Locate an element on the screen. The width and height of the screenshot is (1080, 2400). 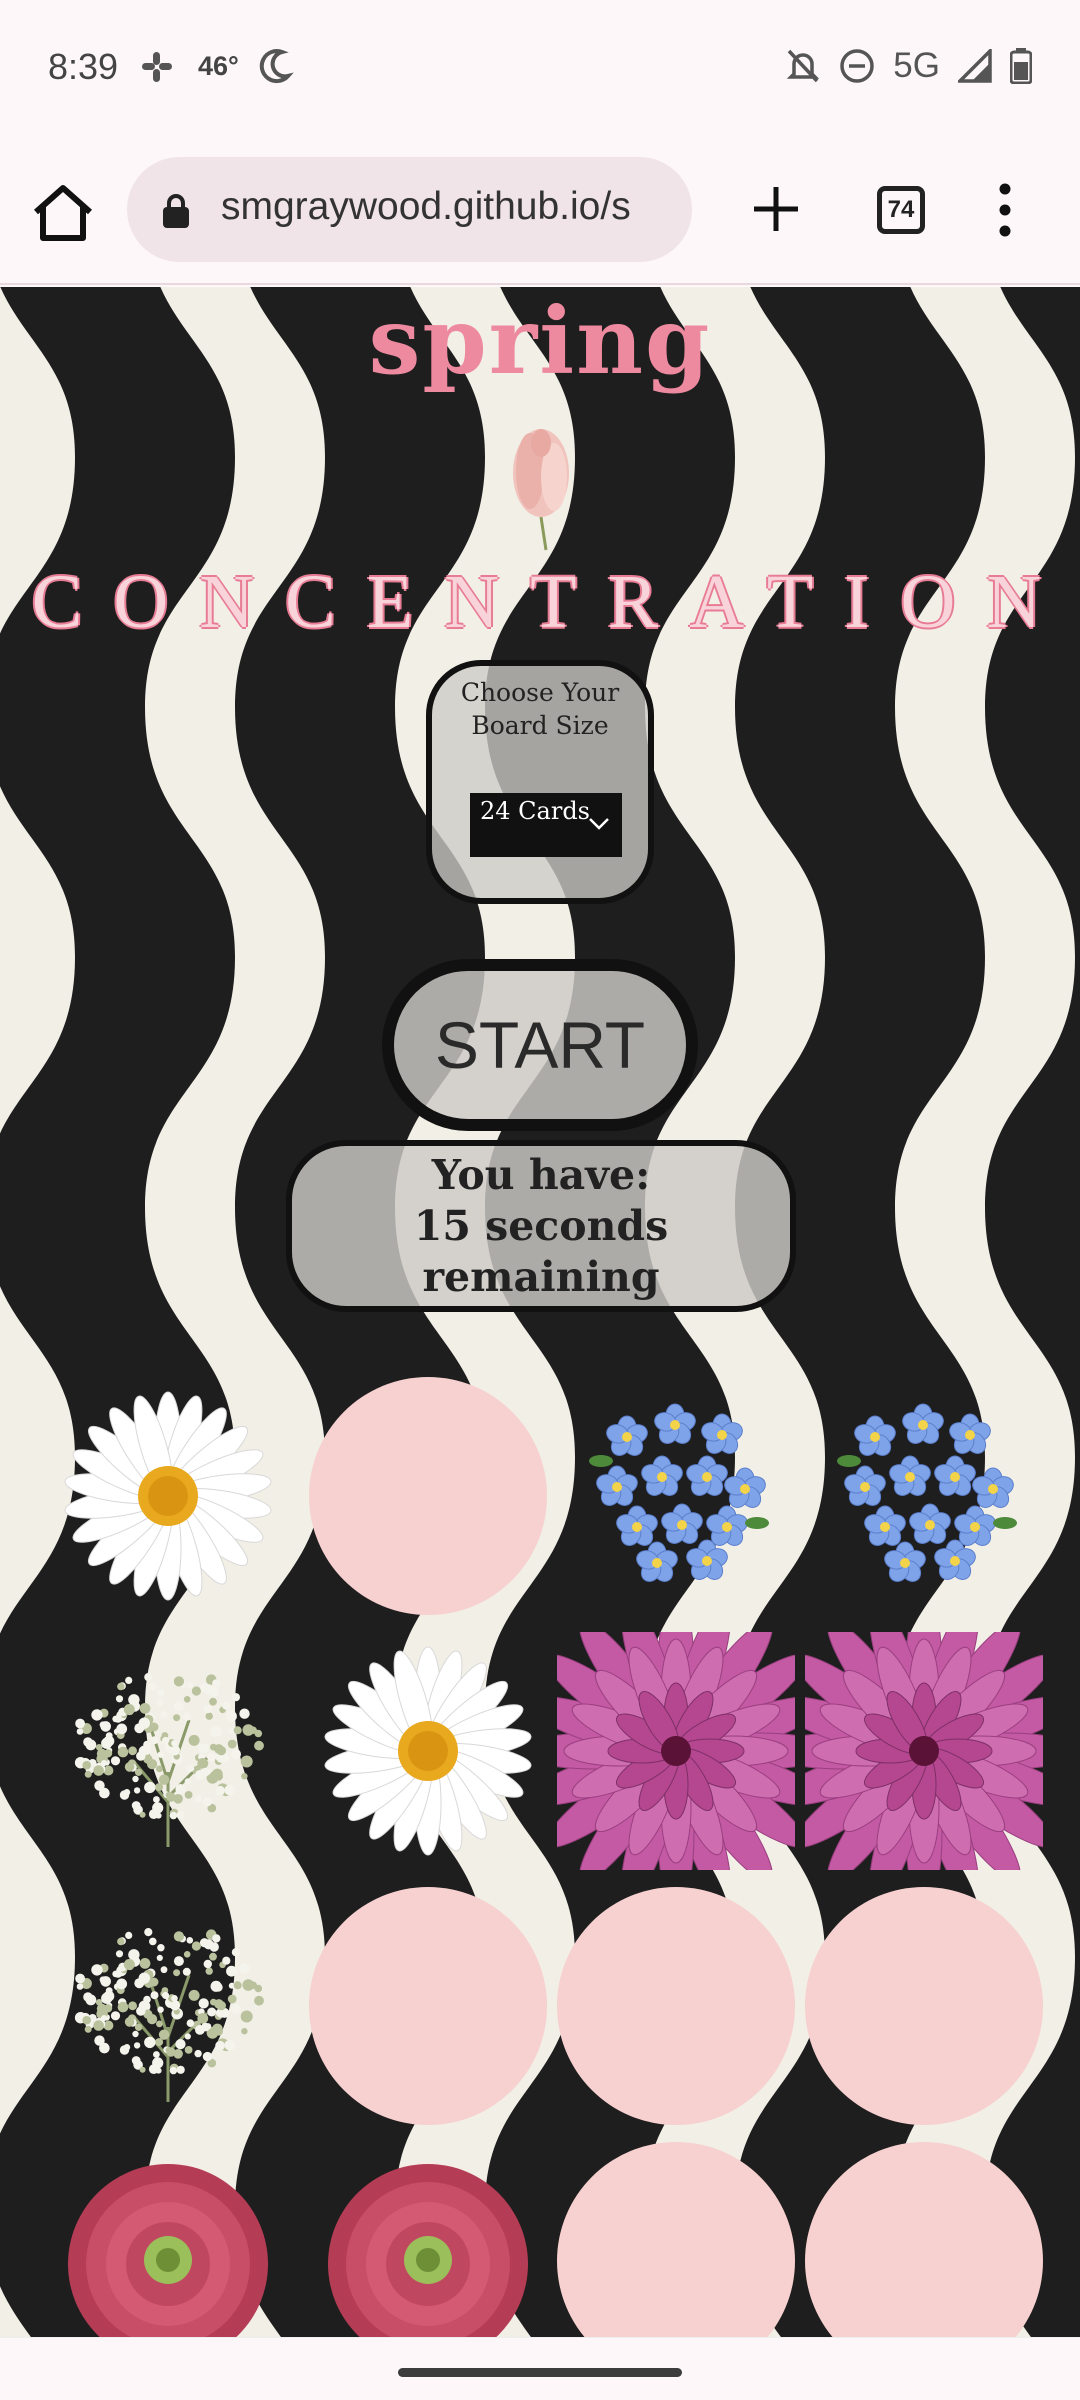
tab-count: 74 is located at coordinates (901, 209).